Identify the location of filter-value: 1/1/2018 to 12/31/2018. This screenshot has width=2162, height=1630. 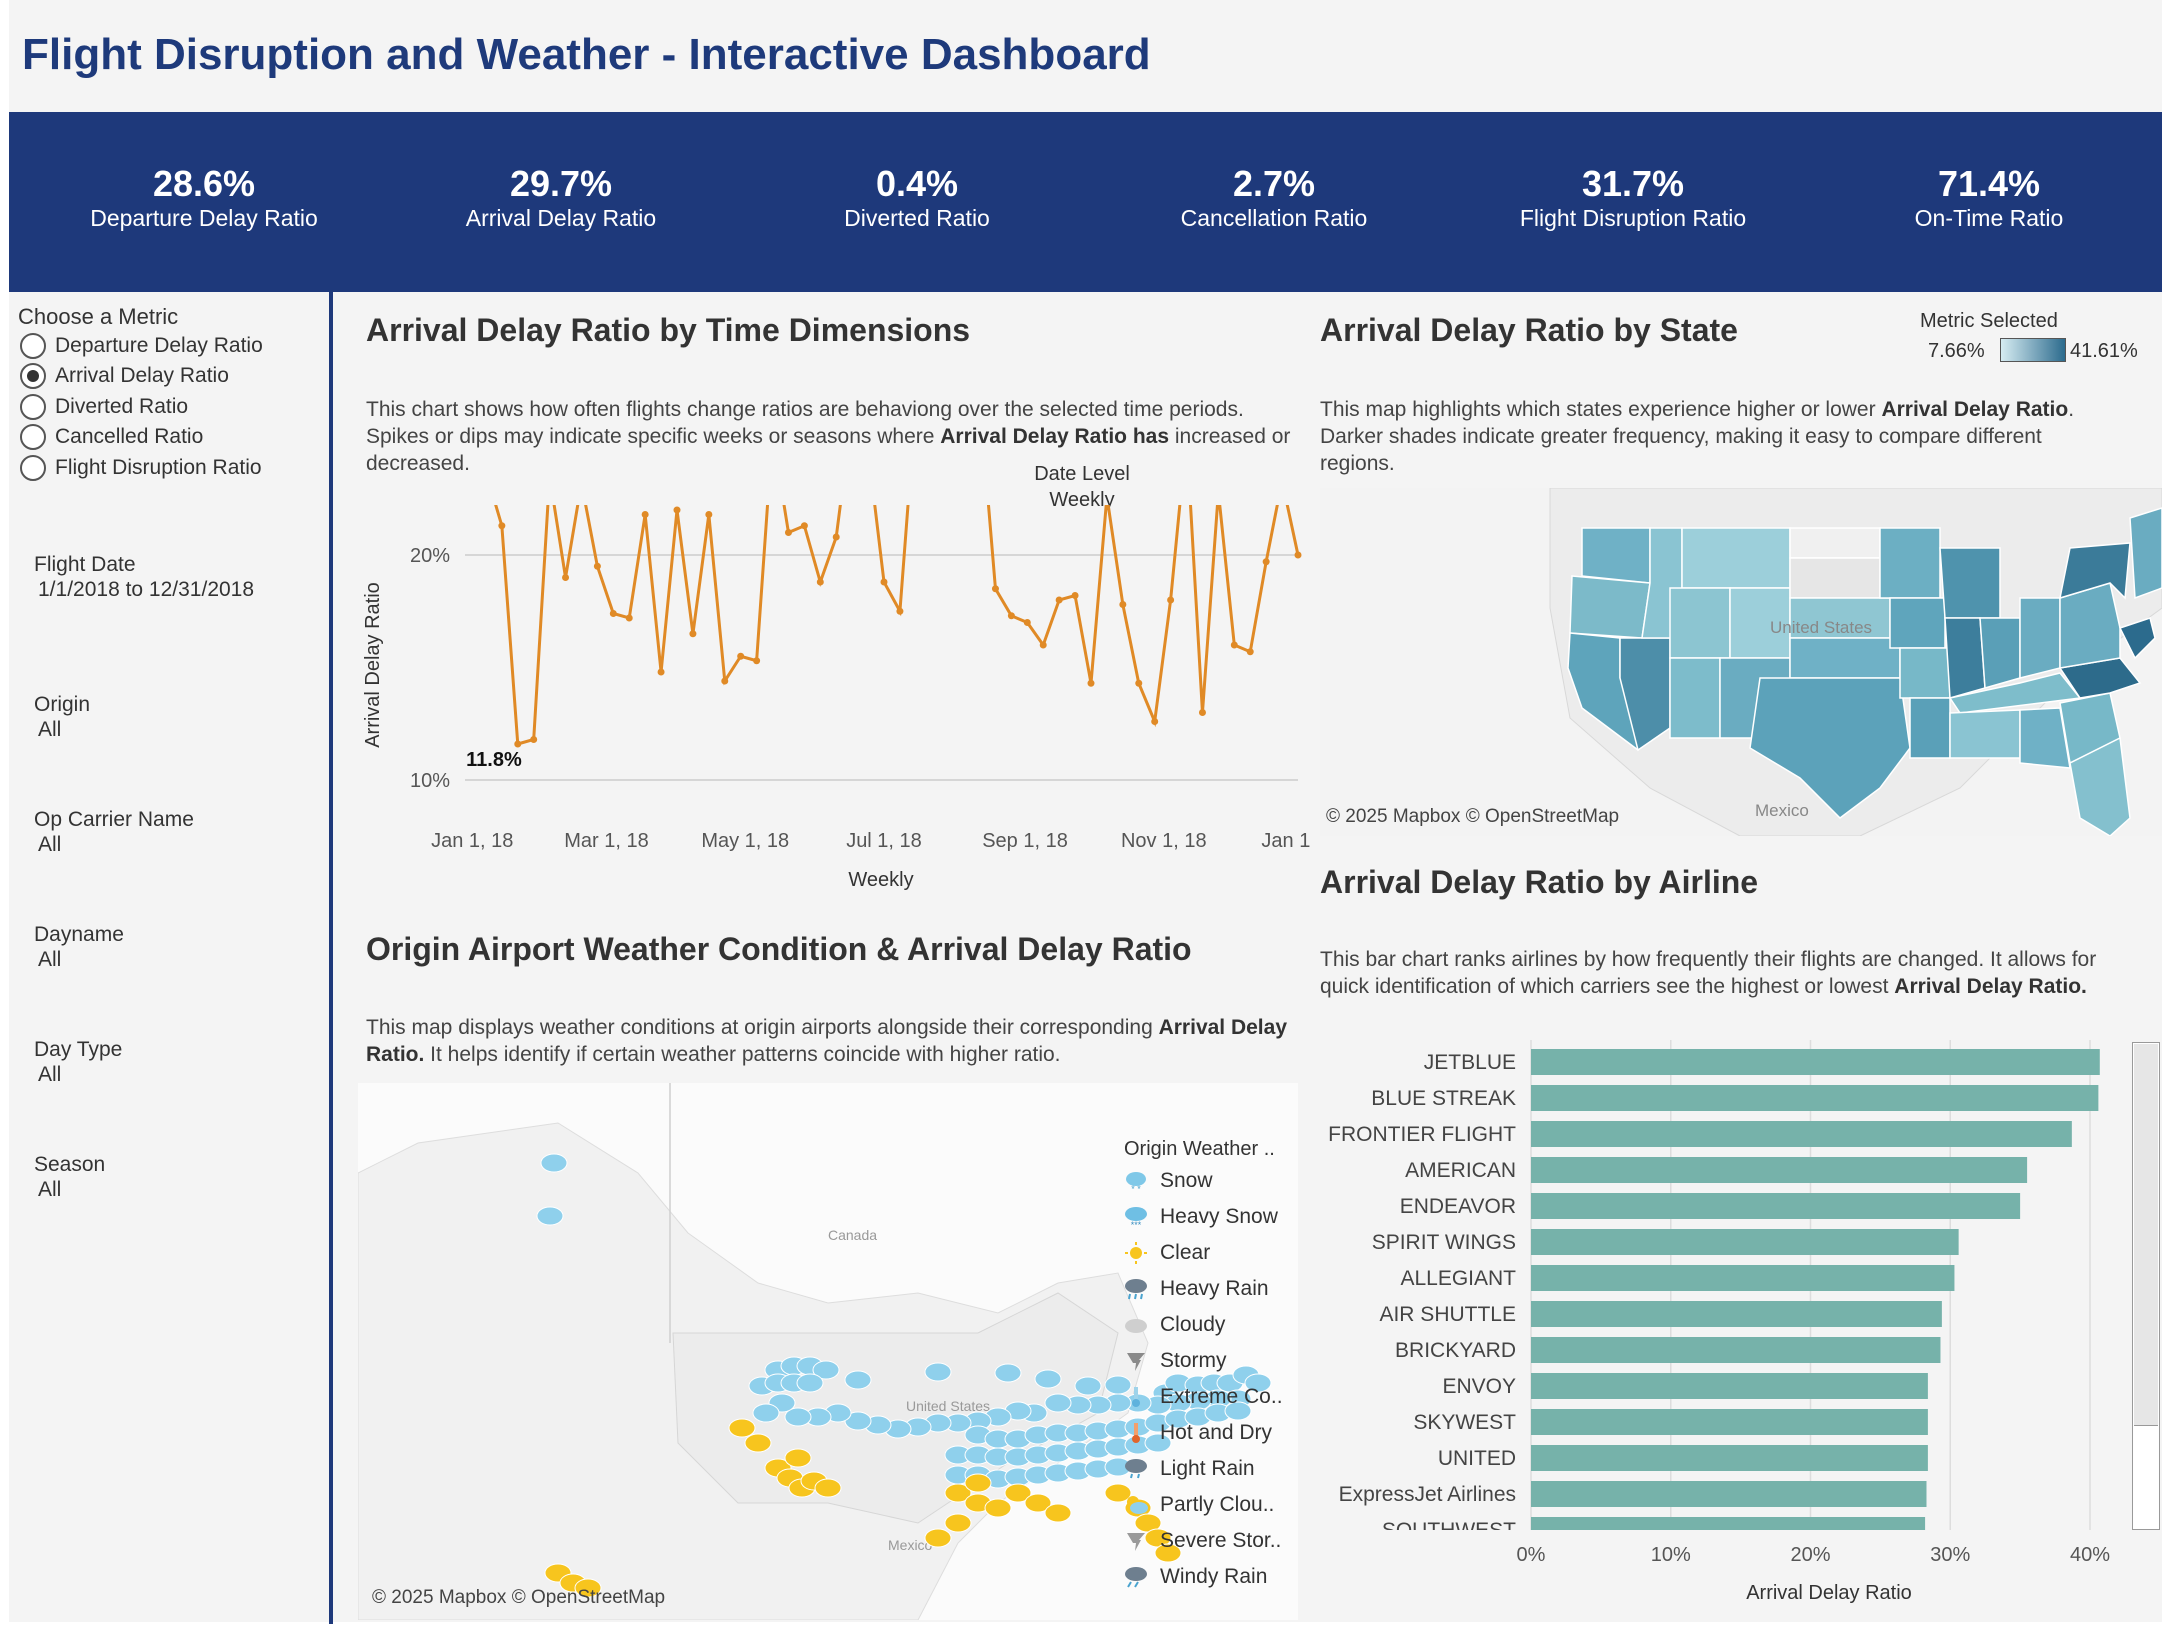
(144, 589).